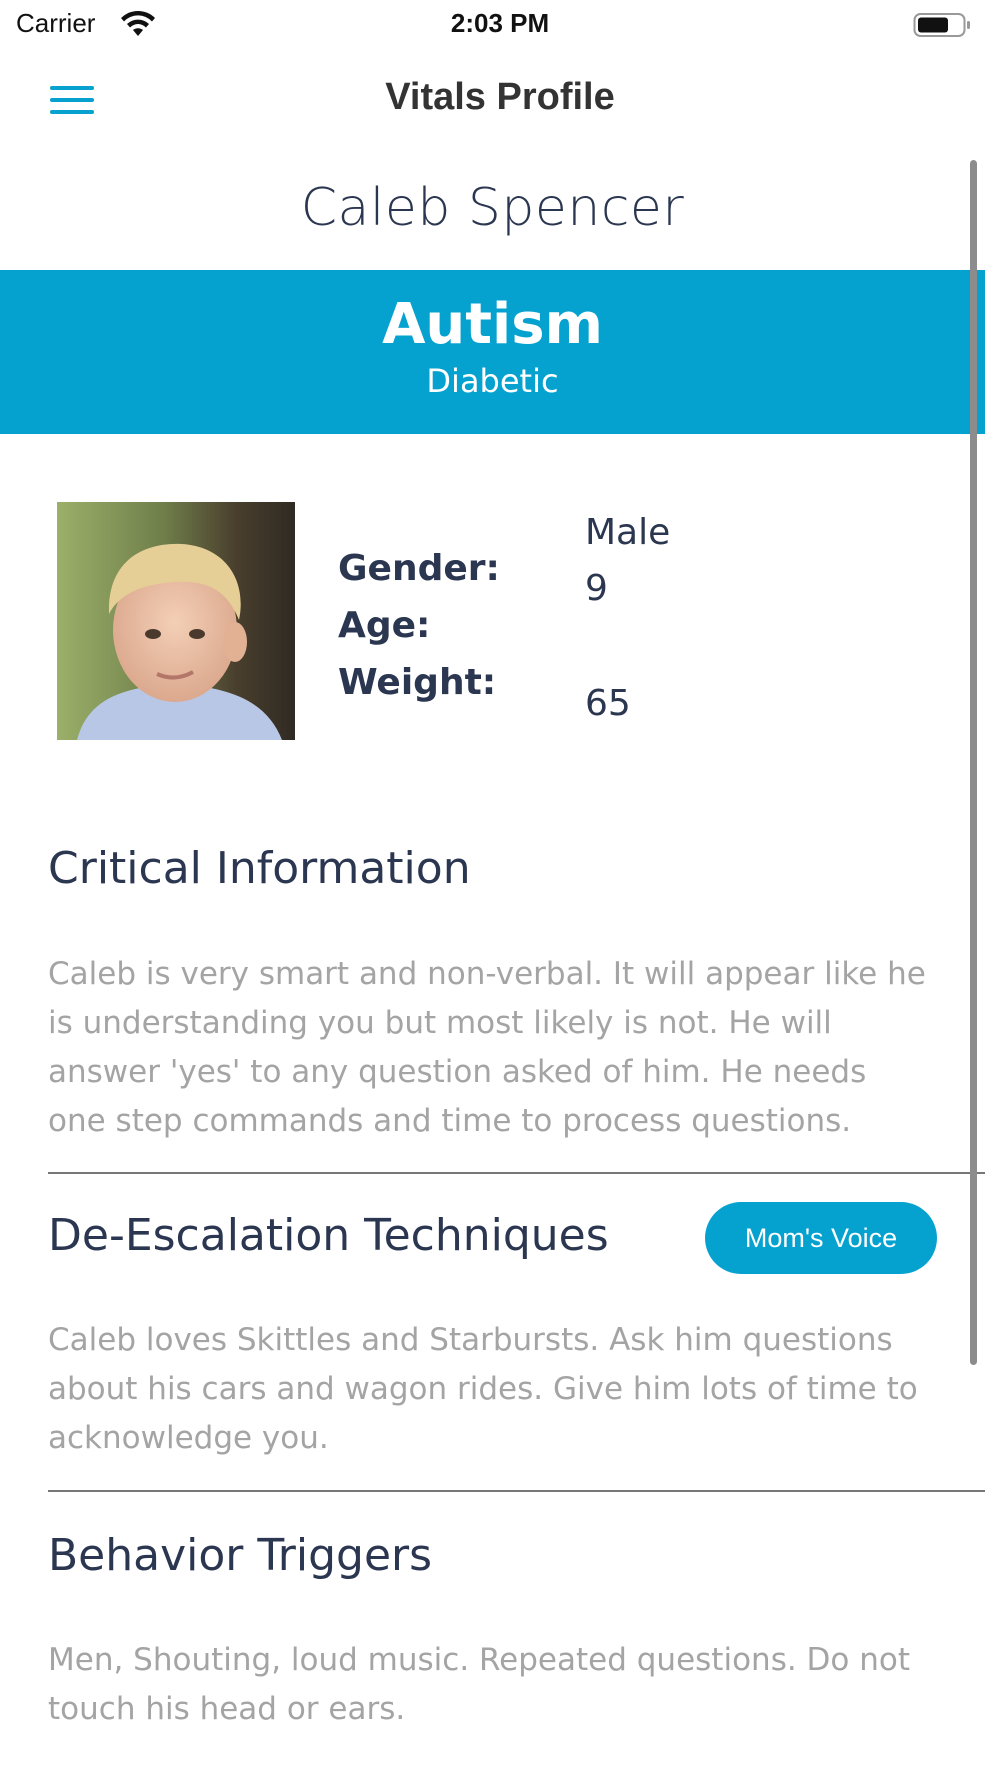 The height and width of the screenshot is (1778, 1000). I want to click on condition-banner: Autism Diabetic, so click(492, 352).